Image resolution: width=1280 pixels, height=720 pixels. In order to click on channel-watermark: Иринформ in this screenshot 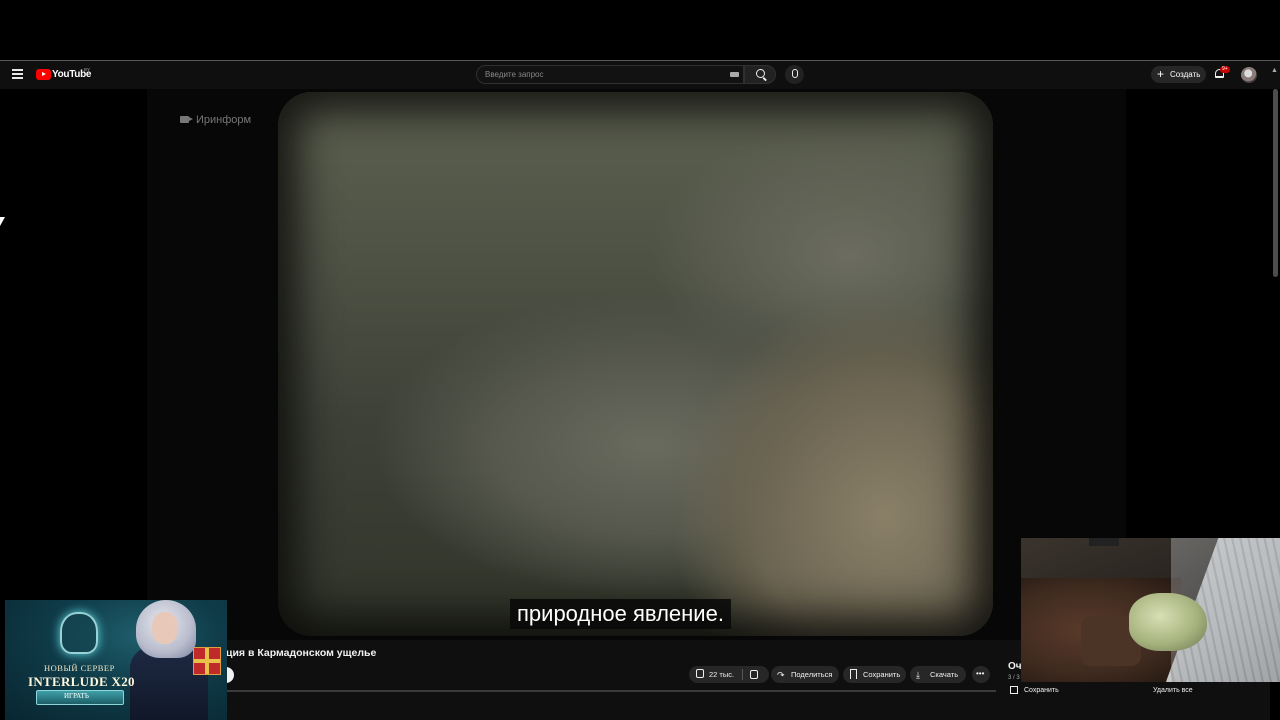, I will do `click(224, 120)`.